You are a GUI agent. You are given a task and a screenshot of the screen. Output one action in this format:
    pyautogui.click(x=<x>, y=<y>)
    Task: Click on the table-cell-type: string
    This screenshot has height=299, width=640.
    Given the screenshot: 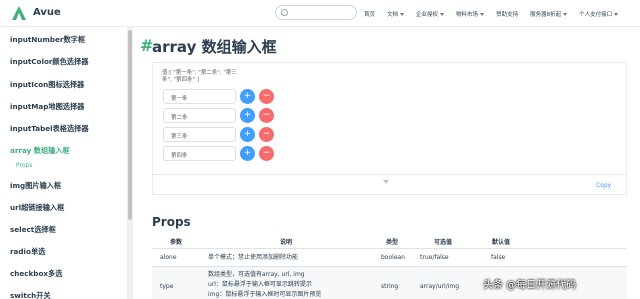 What is the action you would take?
    pyautogui.click(x=390, y=286)
    